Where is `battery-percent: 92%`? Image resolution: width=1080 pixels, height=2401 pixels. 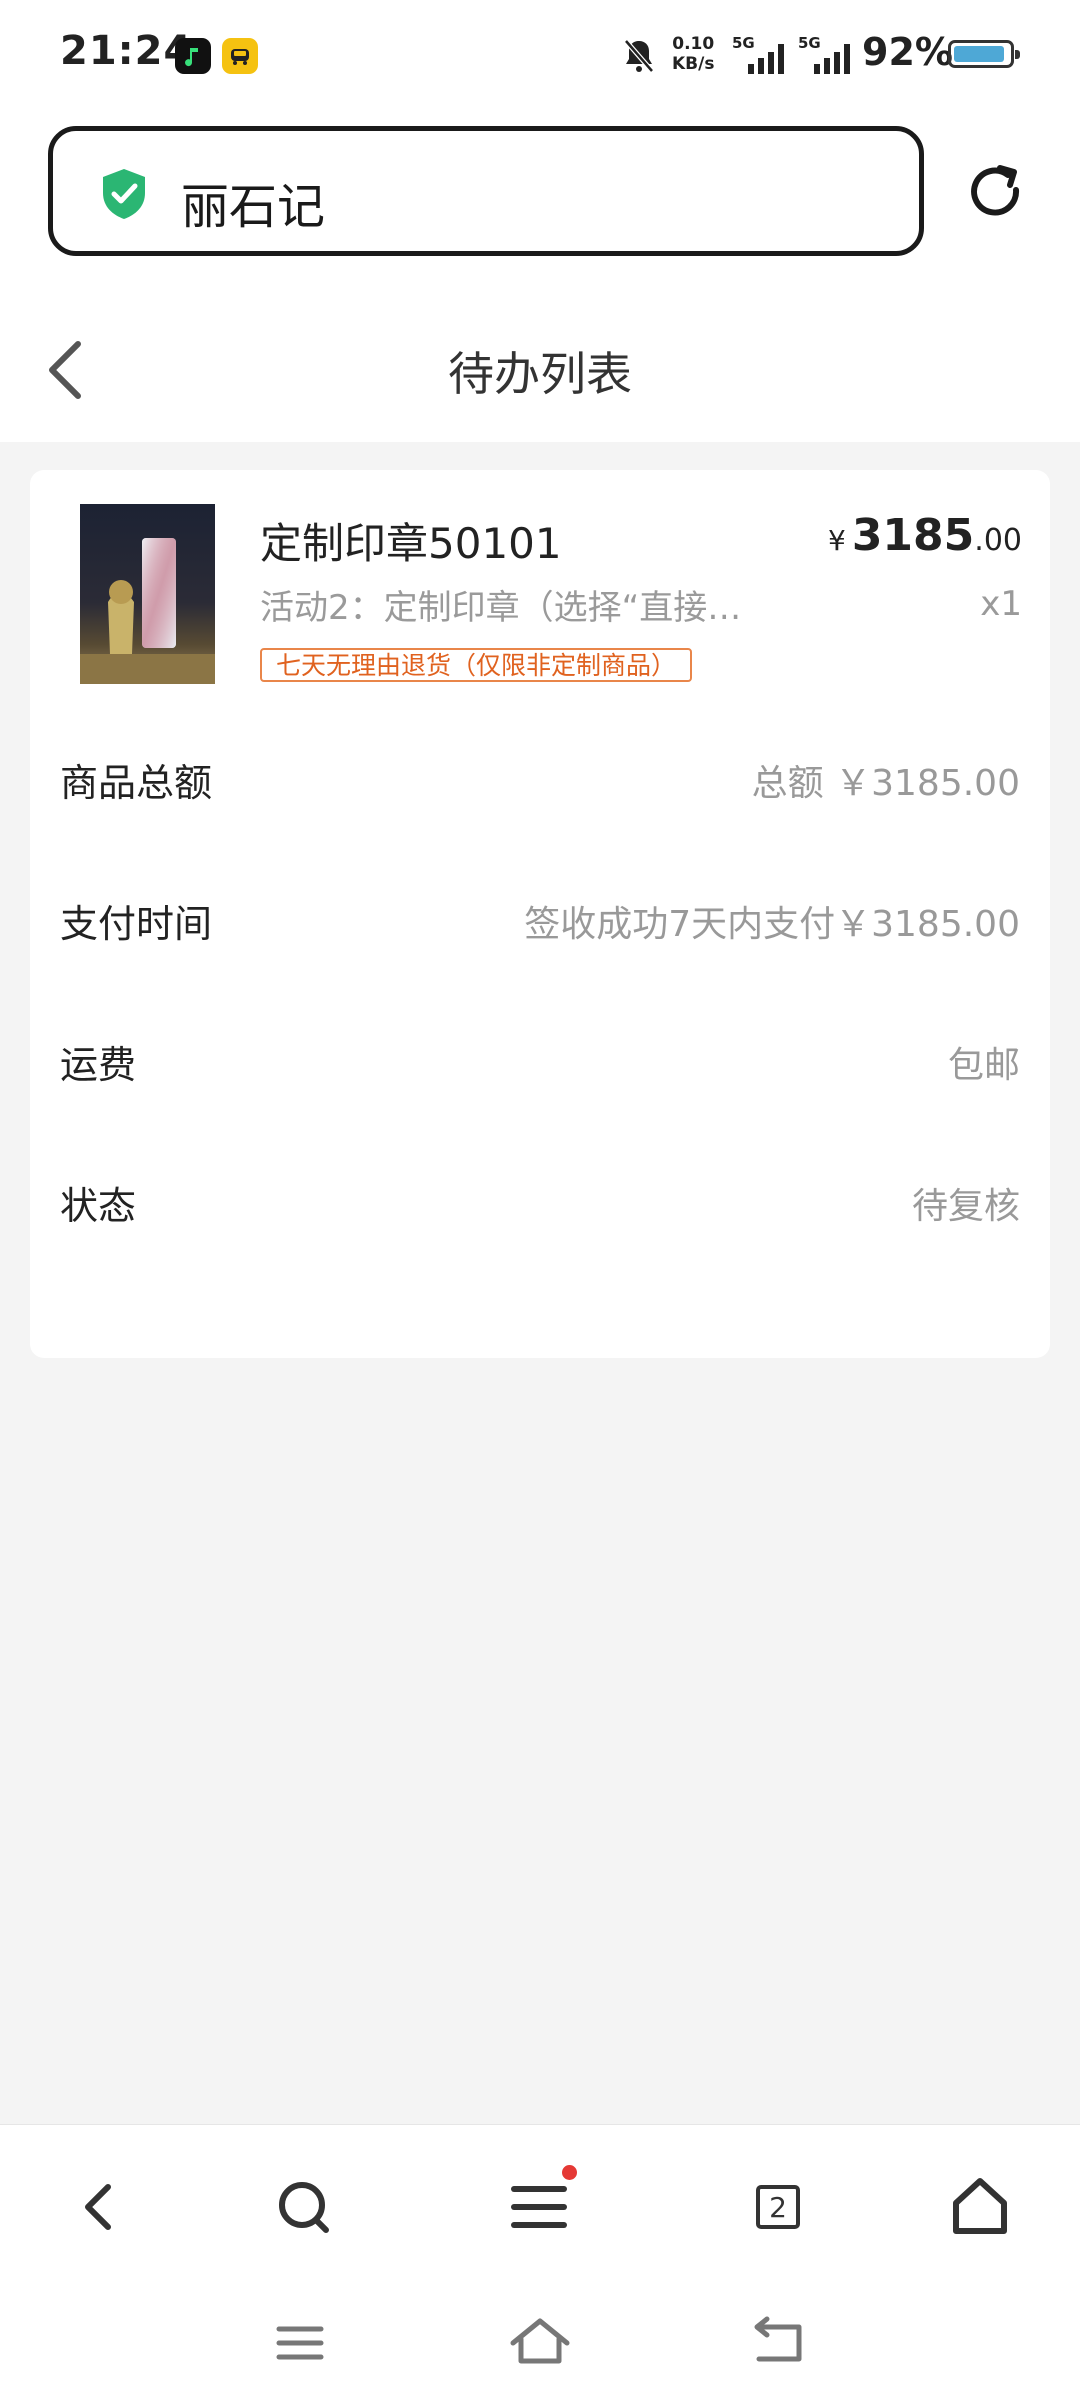 battery-percent: 92% is located at coordinates (907, 52).